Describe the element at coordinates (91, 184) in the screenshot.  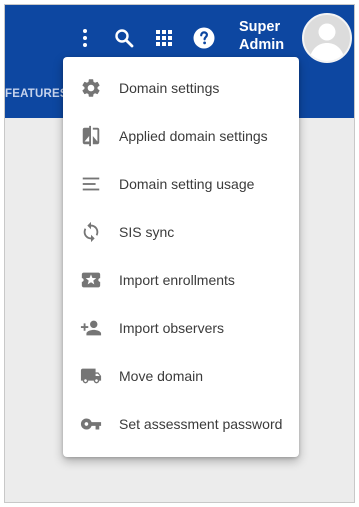
I see `lines-icon` at that location.